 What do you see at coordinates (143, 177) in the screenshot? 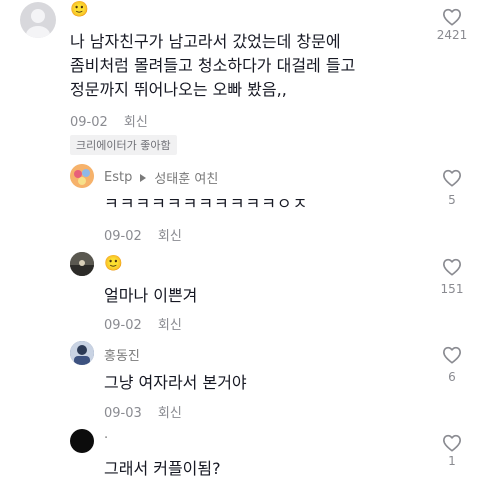
I see `triangle-right-icon` at bounding box center [143, 177].